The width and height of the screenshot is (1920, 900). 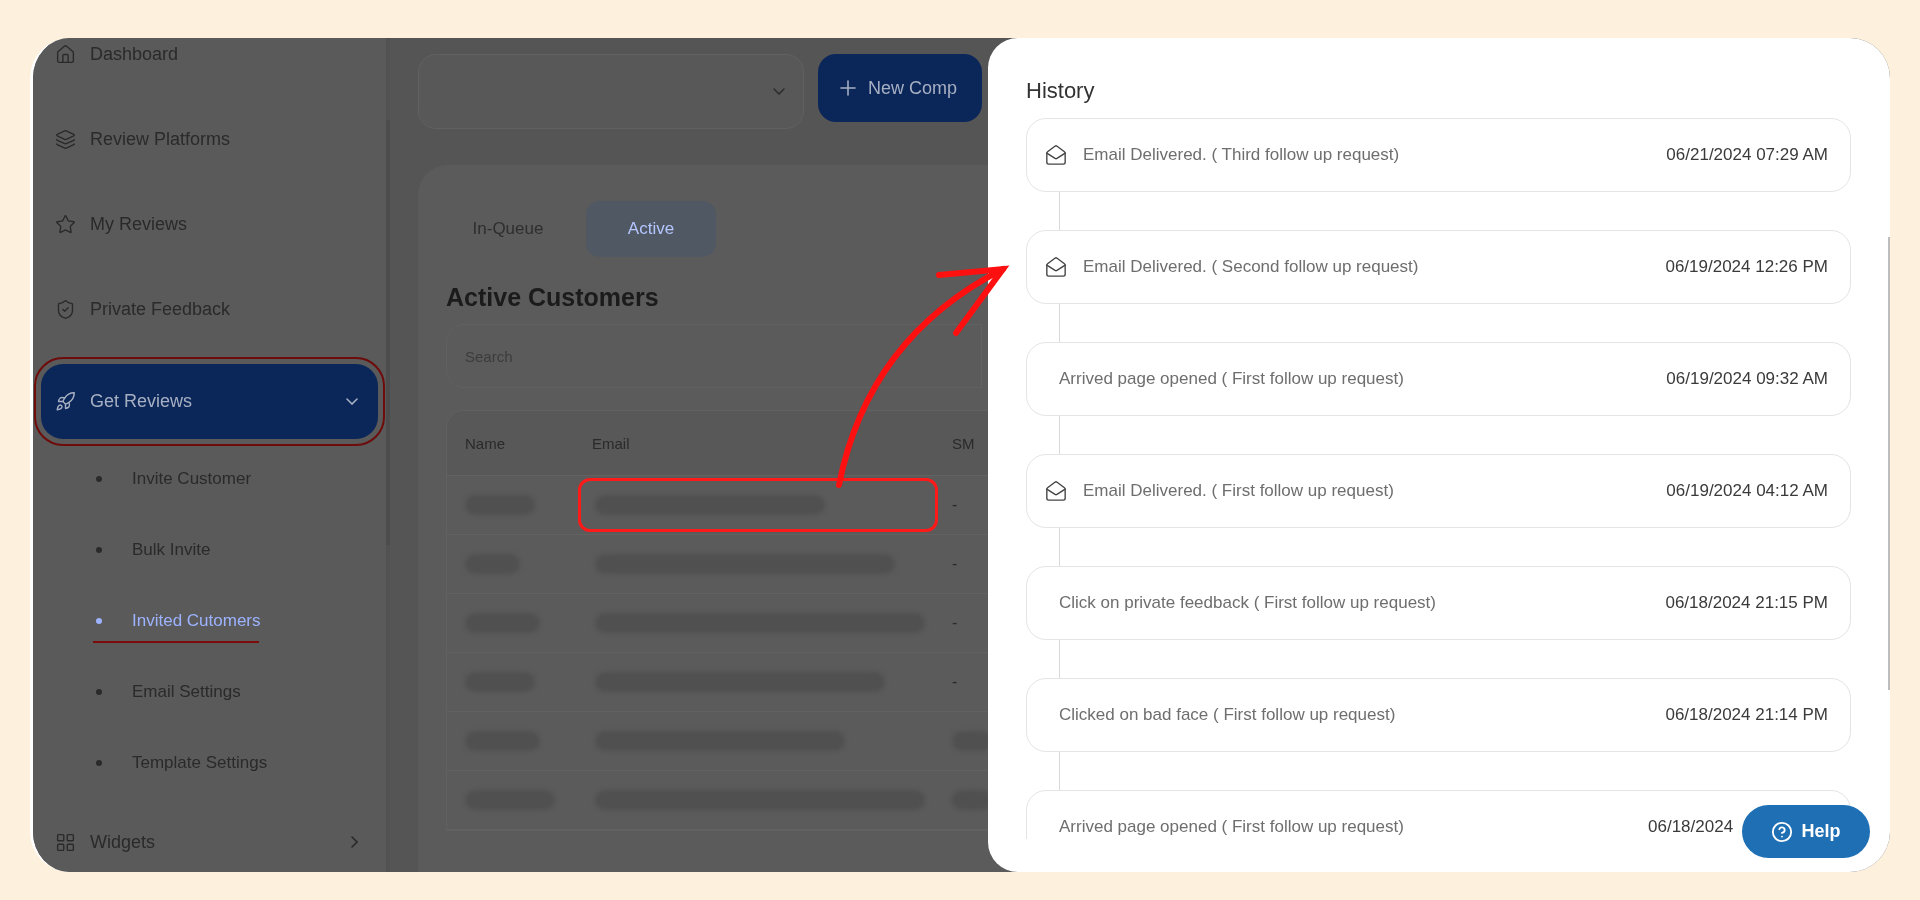 I want to click on home-icon, so click(x=65, y=54).